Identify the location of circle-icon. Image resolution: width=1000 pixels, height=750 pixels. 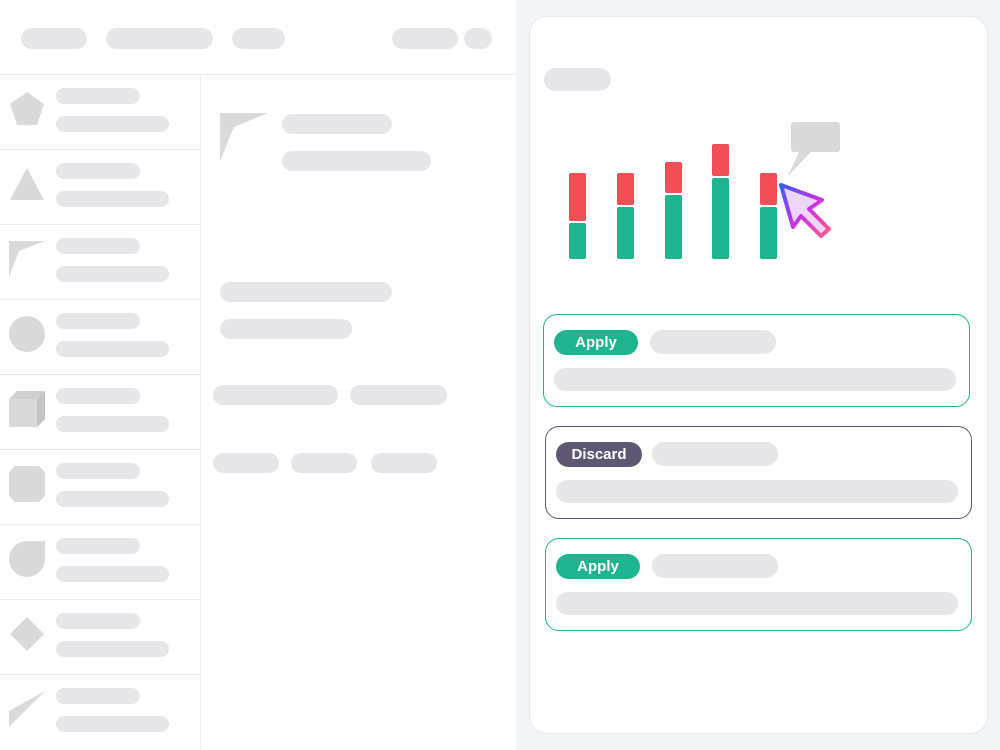
(27, 334).